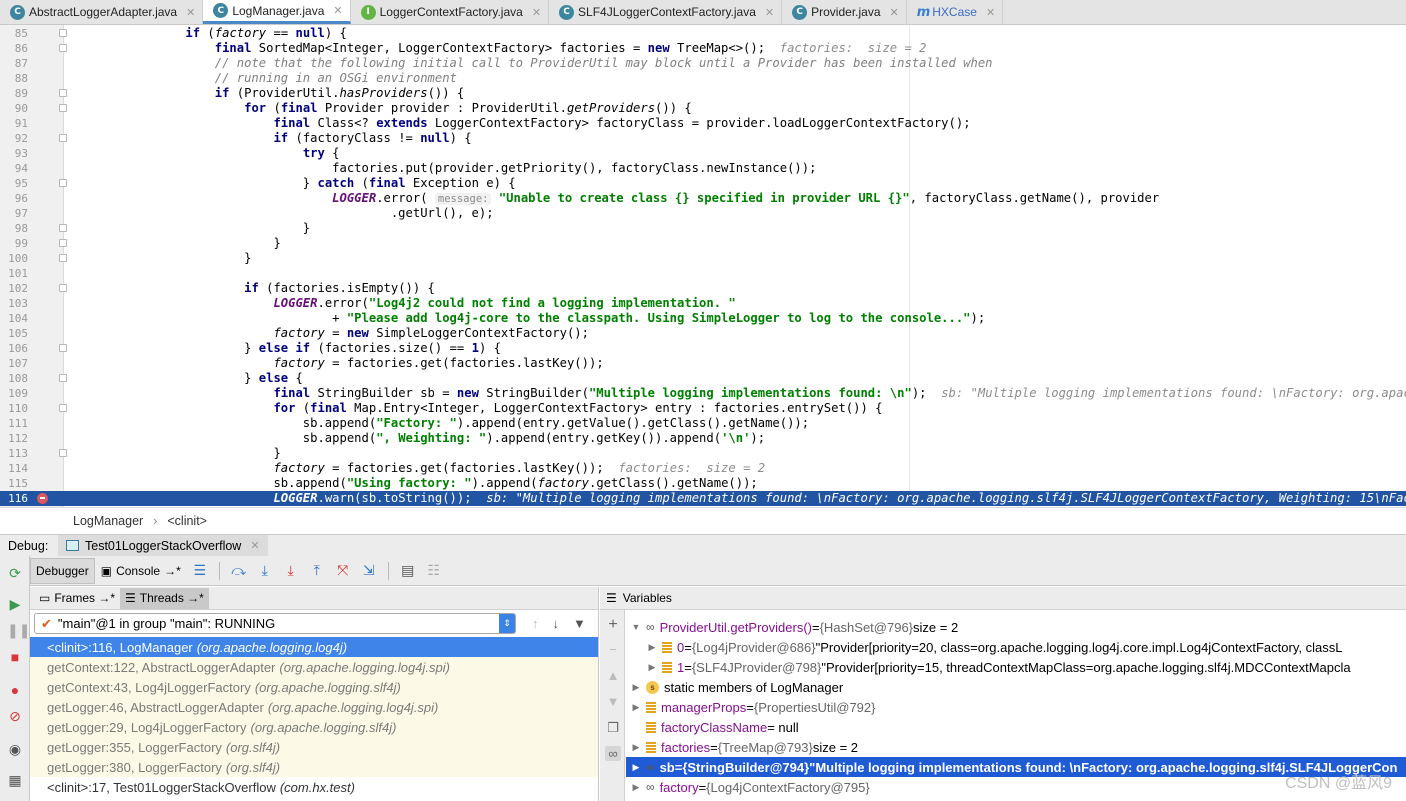 The height and width of the screenshot is (801, 1406). What do you see at coordinates (434, 570) in the screenshot?
I see `trace-icon: ☷` at bounding box center [434, 570].